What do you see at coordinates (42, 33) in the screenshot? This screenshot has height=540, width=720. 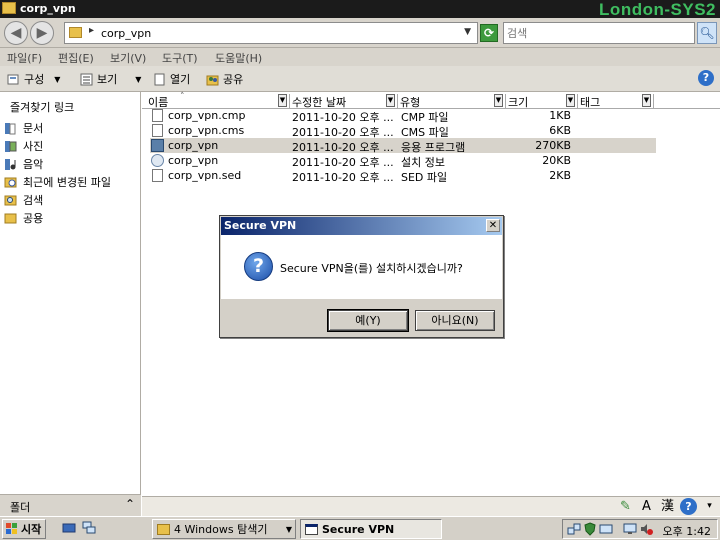 I see `forward-button: ▶` at bounding box center [42, 33].